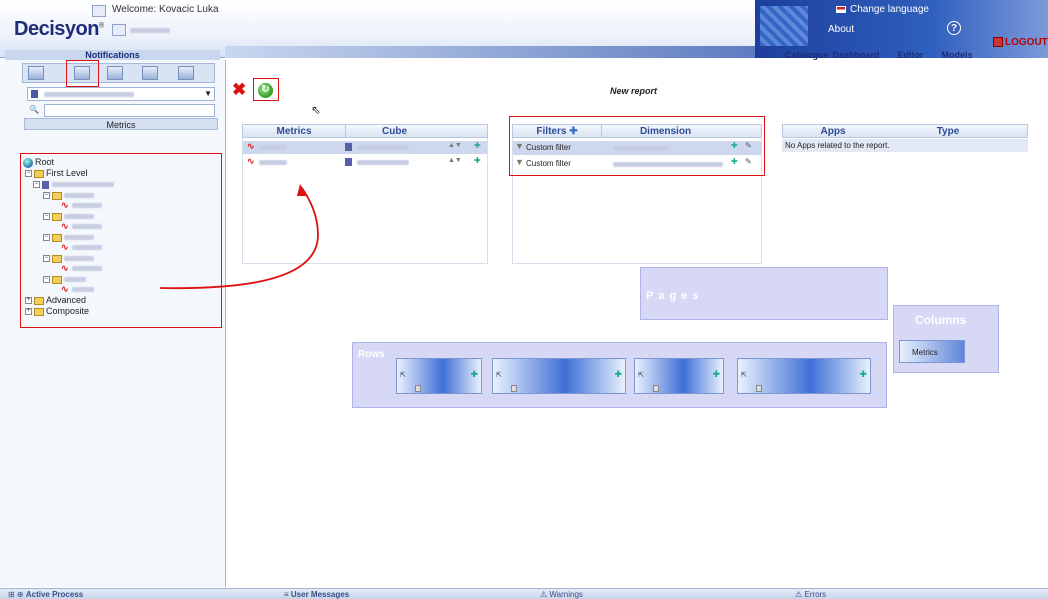 This screenshot has width=1048, height=599. I want to click on drag-arrow, so click(239, 237).